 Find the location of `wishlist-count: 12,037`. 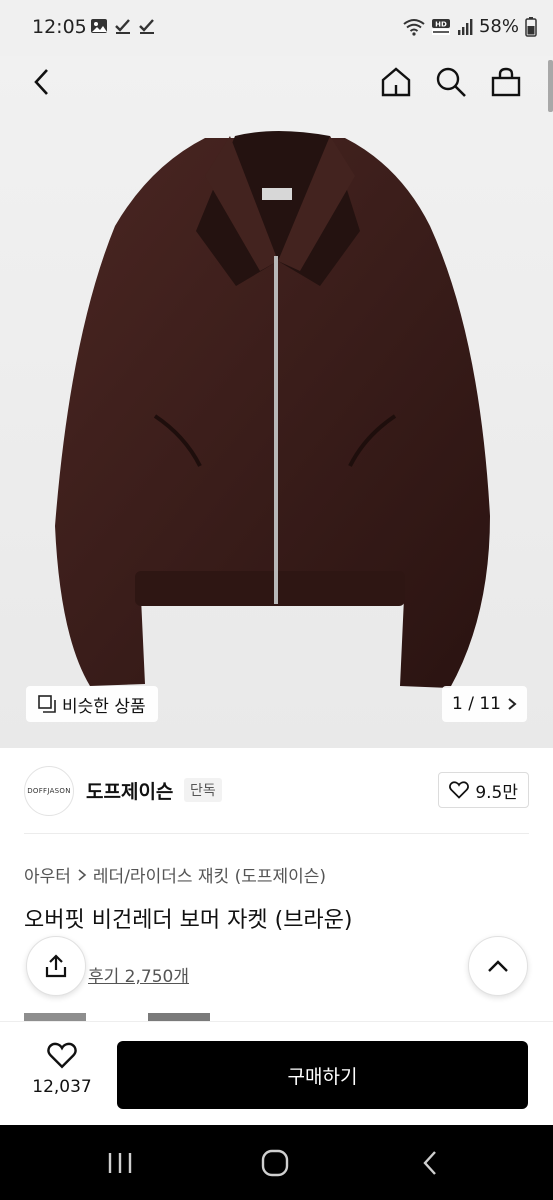

wishlist-count: 12,037 is located at coordinates (62, 1087).